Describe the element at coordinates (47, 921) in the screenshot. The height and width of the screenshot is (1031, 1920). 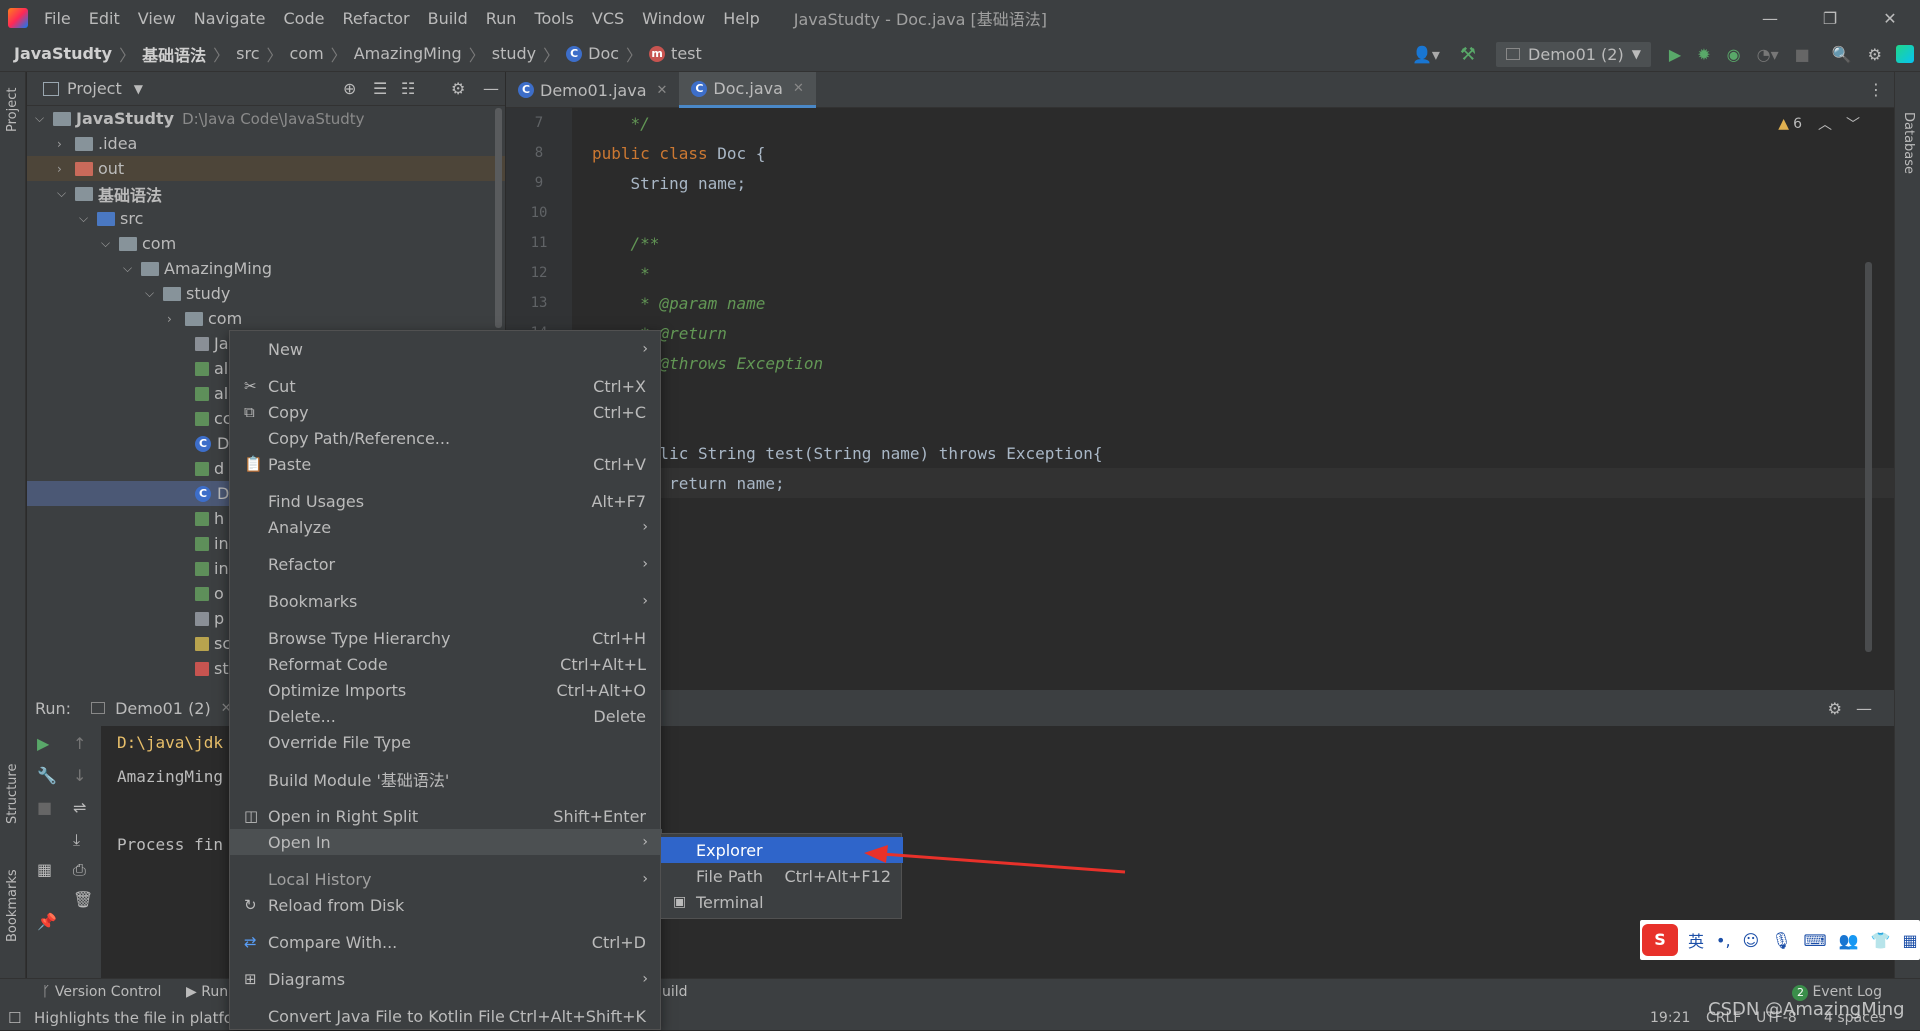
I see `pin-icon: 📌` at that location.